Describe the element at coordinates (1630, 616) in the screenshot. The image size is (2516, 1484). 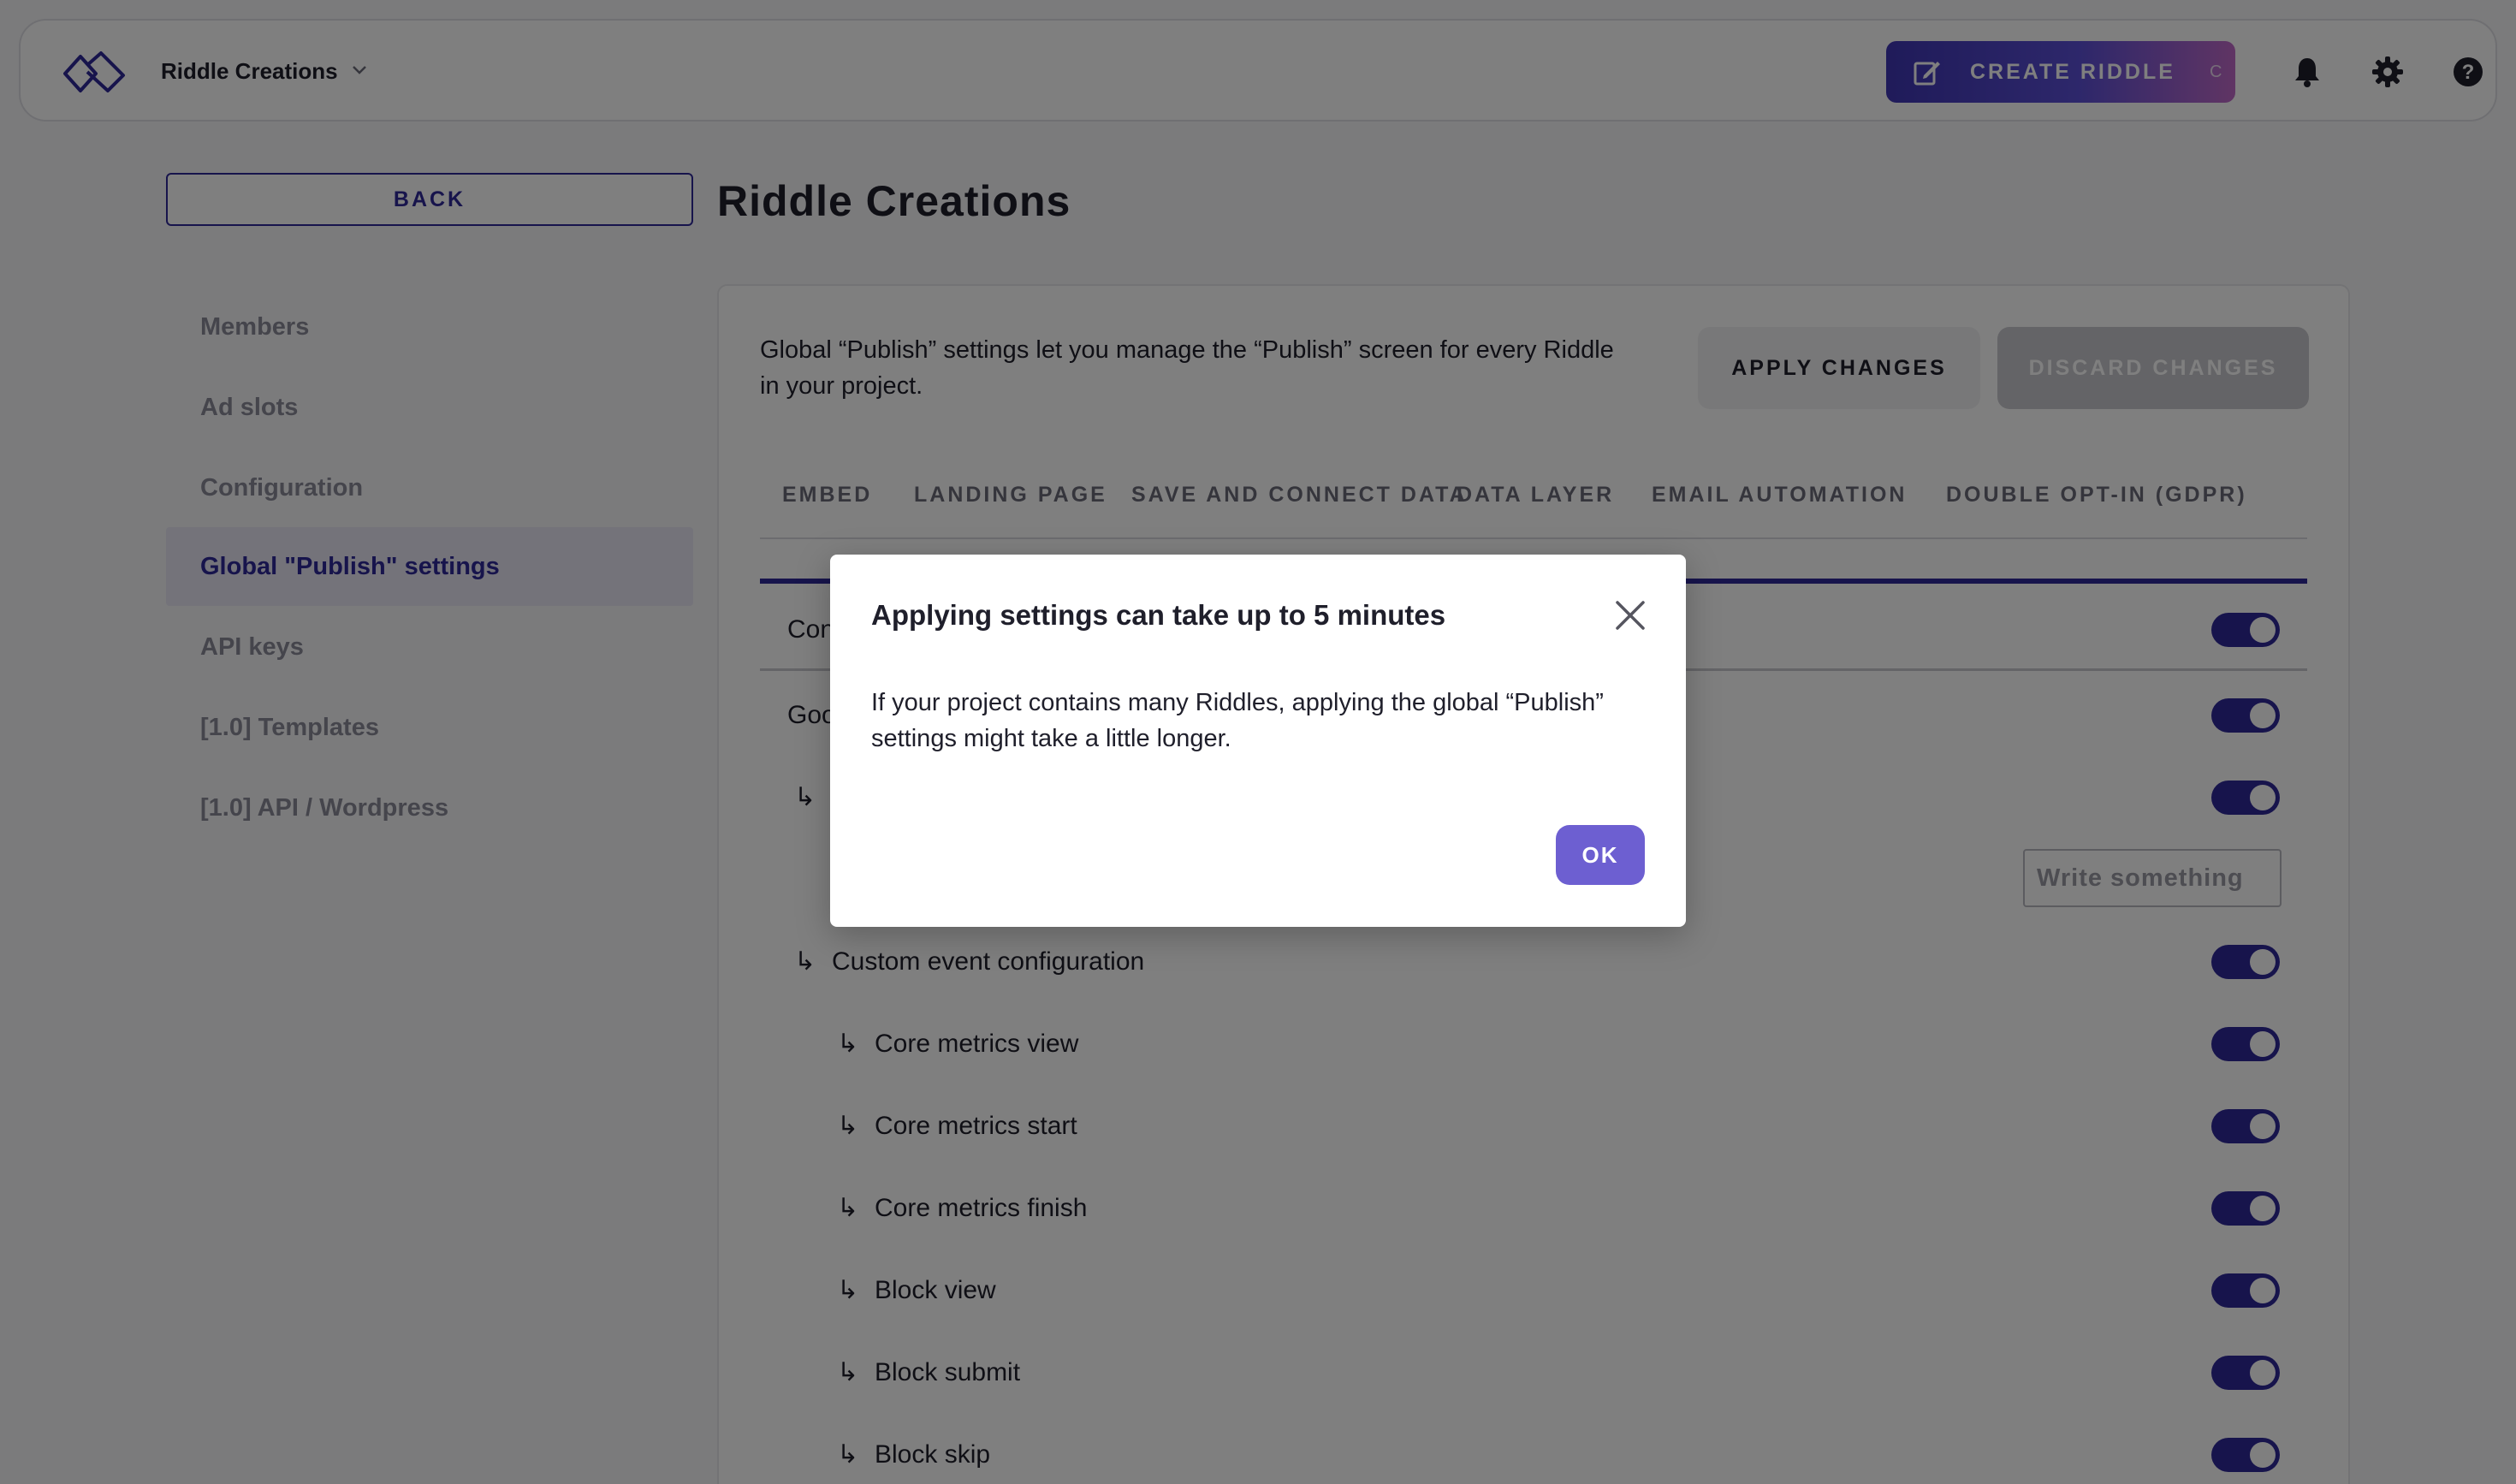
I see `close-icon` at that location.